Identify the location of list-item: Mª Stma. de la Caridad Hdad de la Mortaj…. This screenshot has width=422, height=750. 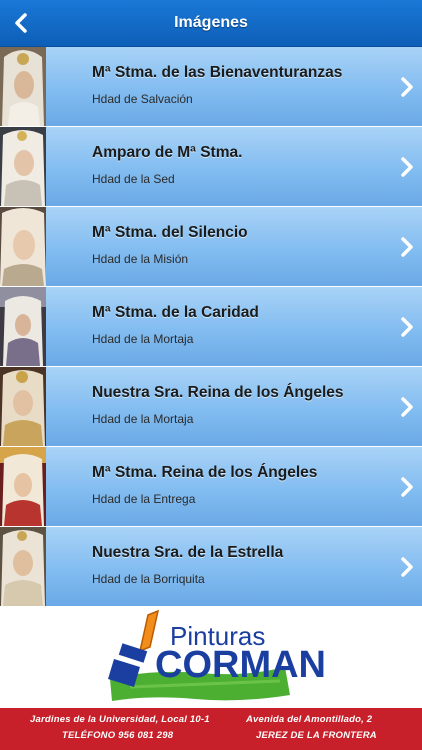
(211, 327).